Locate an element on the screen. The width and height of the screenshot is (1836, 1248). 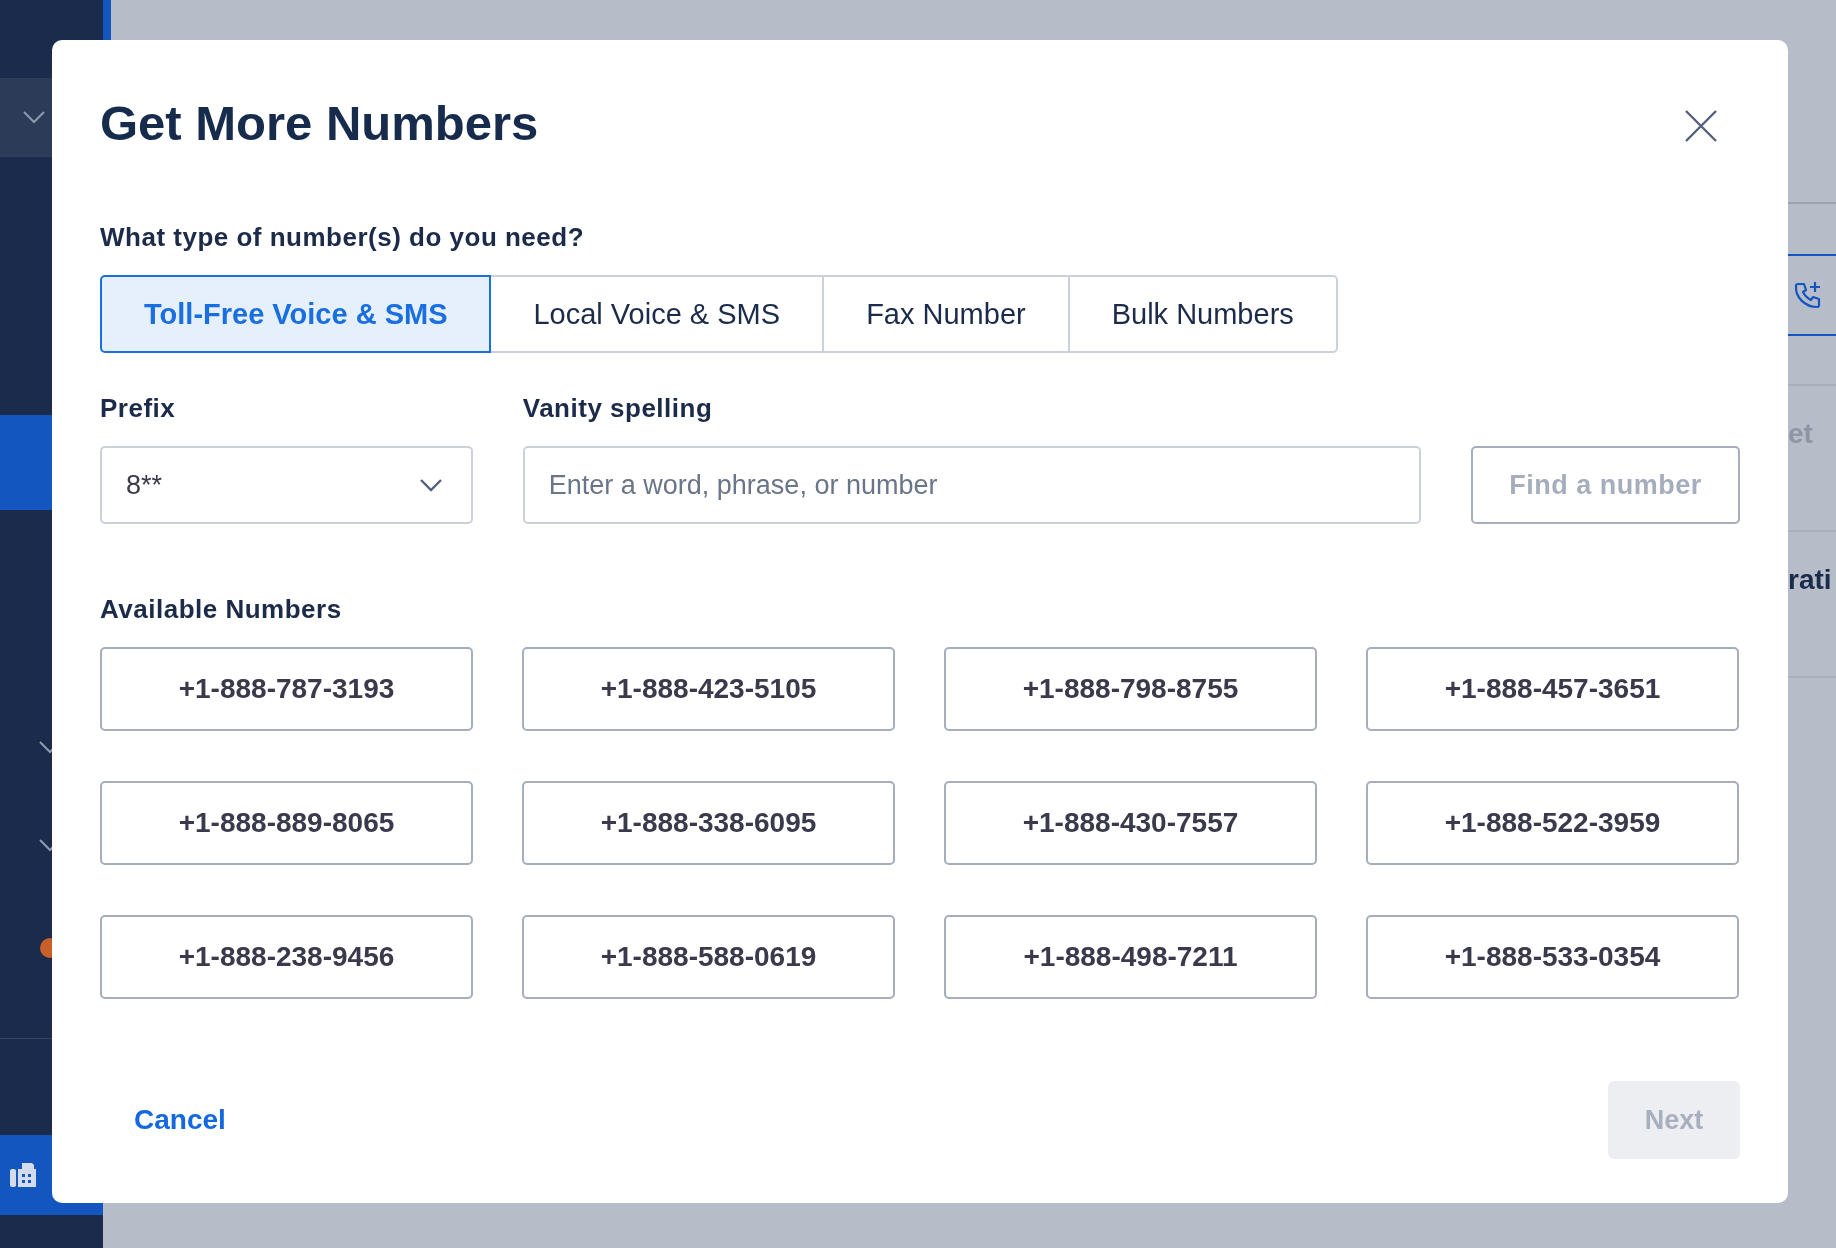
type-tab: Fax Number is located at coordinates (946, 314).